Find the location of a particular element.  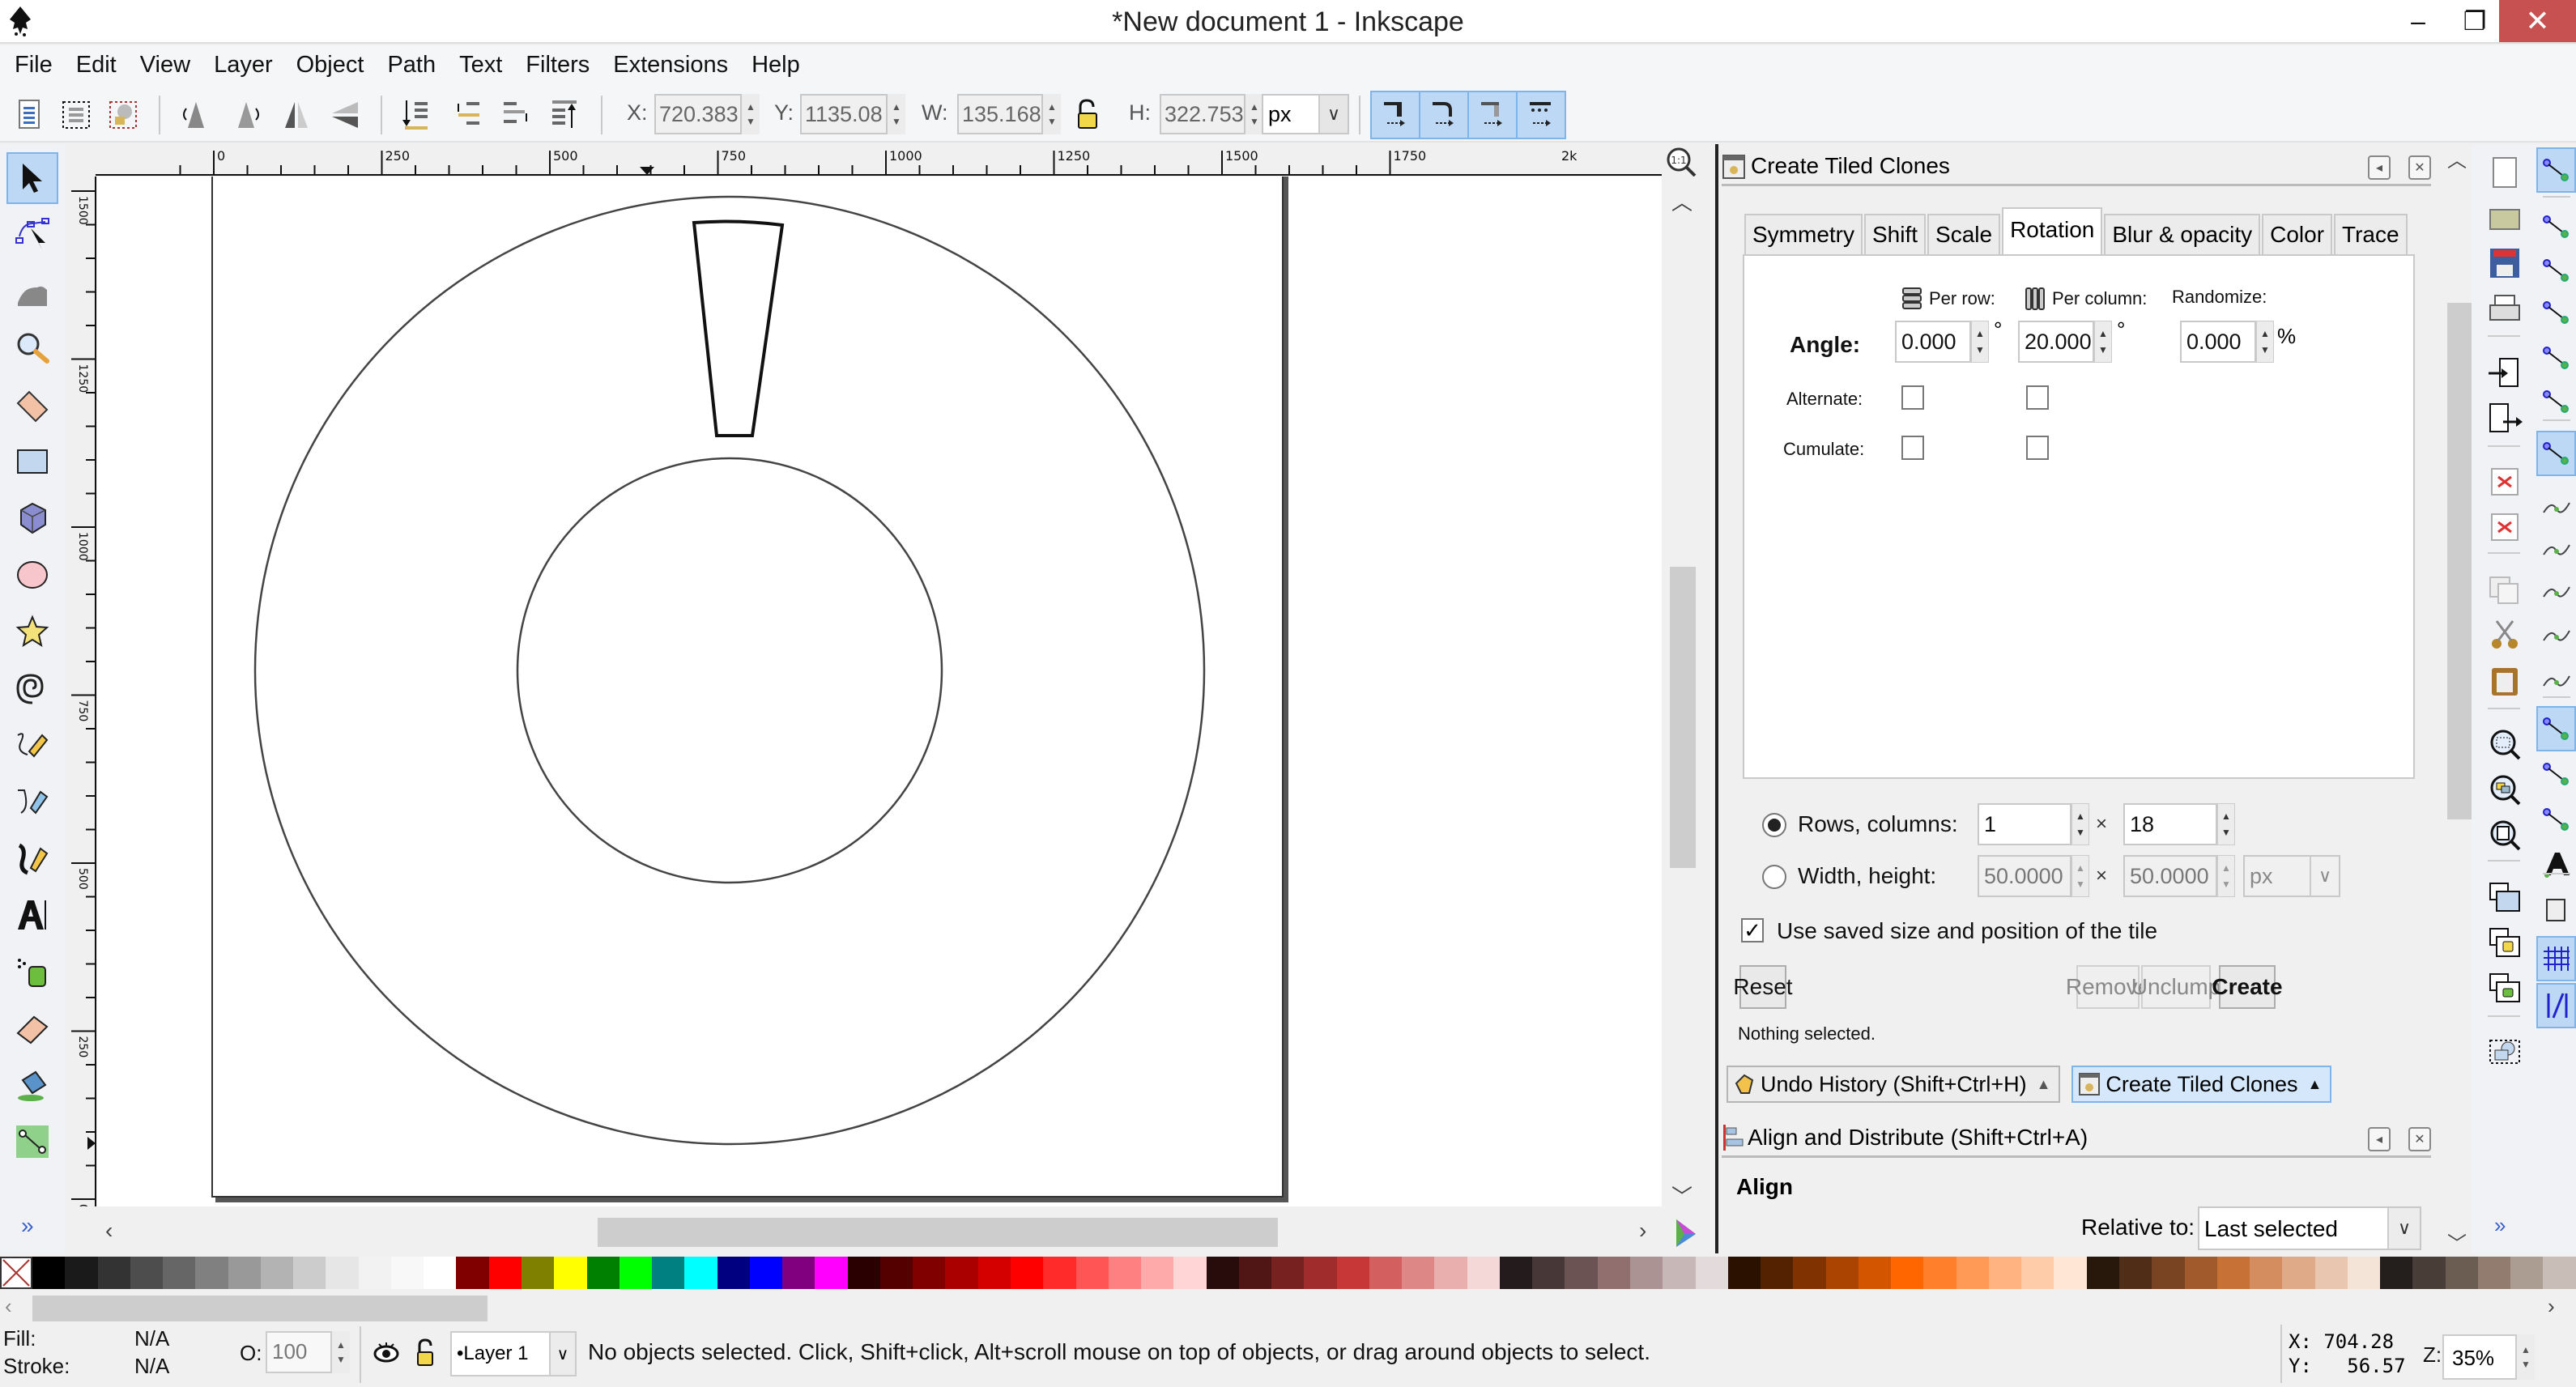

deselect-icon is located at coordinates (123, 115).